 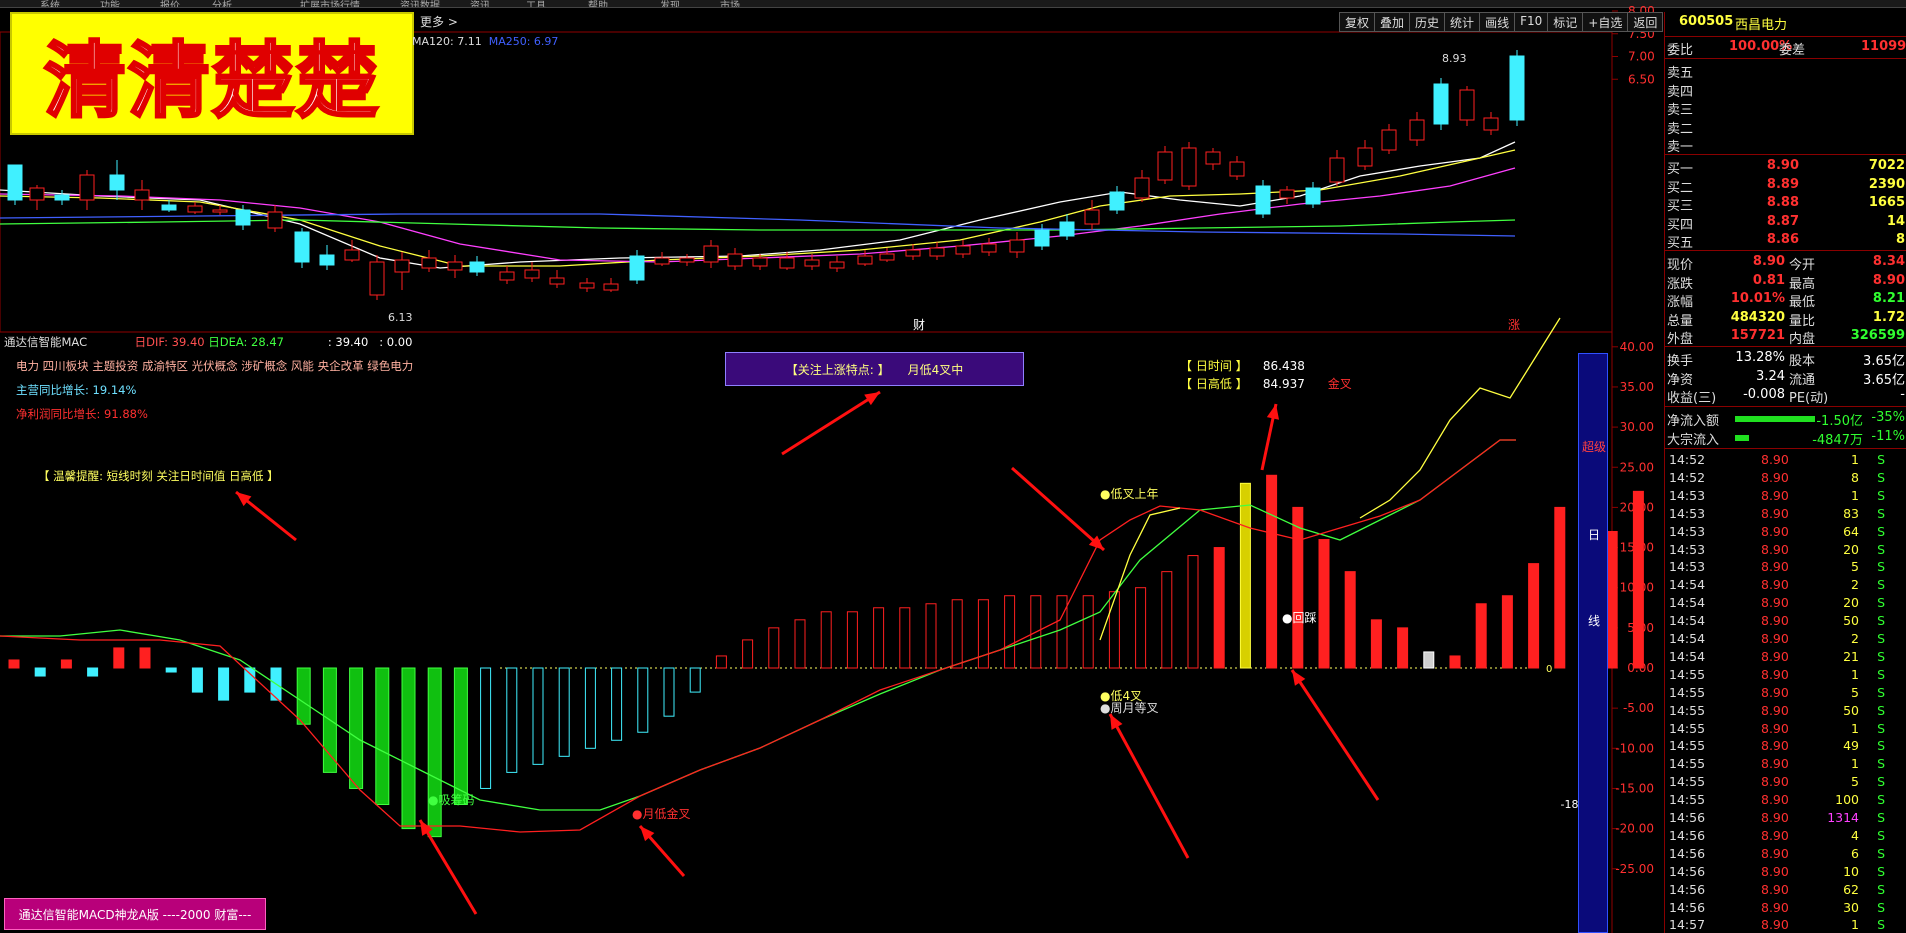 I want to click on tick-volume: 30, so click(x=1851, y=907).